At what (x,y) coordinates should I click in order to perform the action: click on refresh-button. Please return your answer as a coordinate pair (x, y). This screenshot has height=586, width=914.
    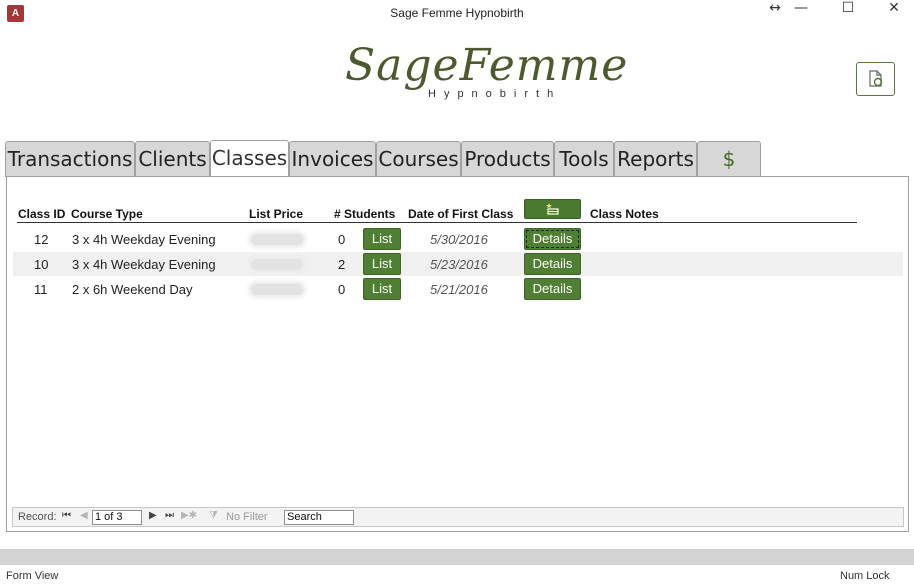
    Looking at the image, I should click on (875, 79).